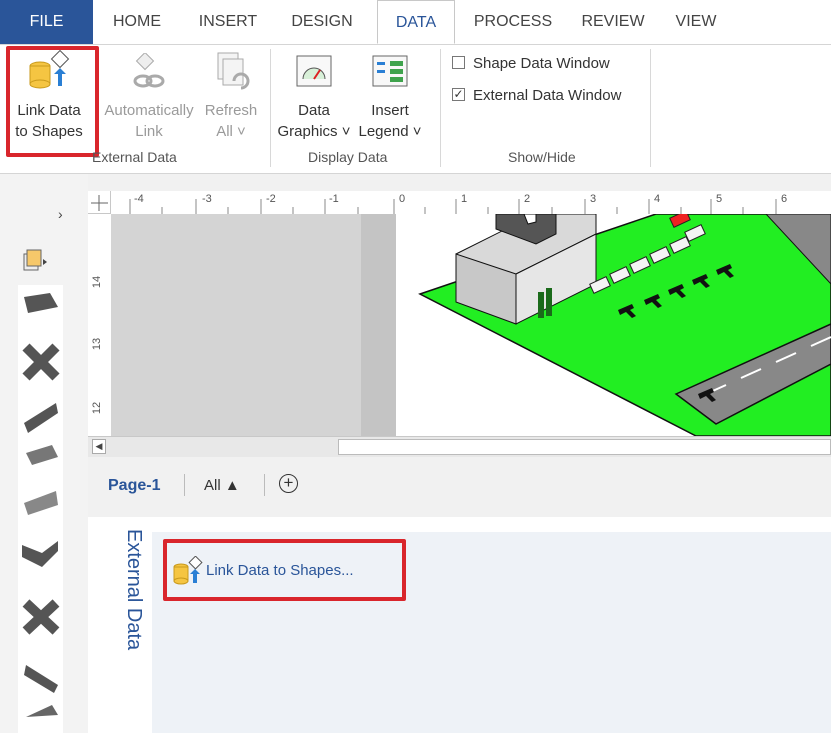 Image resolution: width=831 pixels, height=738 pixels. Describe the element at coordinates (288, 483) in the screenshot. I see `add-page-icon: +` at that location.